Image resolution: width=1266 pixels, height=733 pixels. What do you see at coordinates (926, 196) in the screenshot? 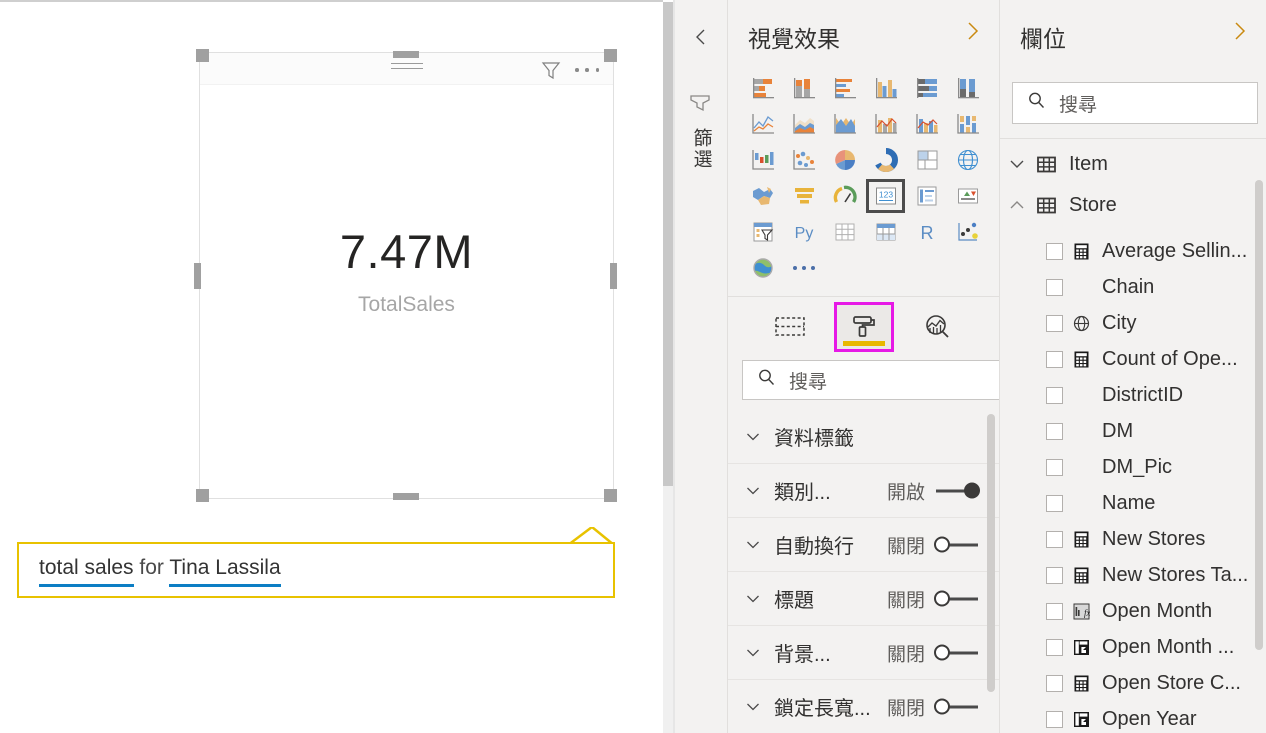
I see `viz-icon-multi-row-card` at bounding box center [926, 196].